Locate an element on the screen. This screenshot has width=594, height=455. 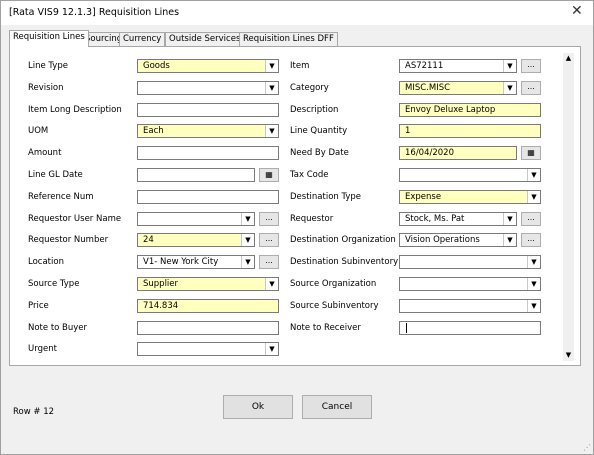
note-to-receiver-field is located at coordinates (470, 328).